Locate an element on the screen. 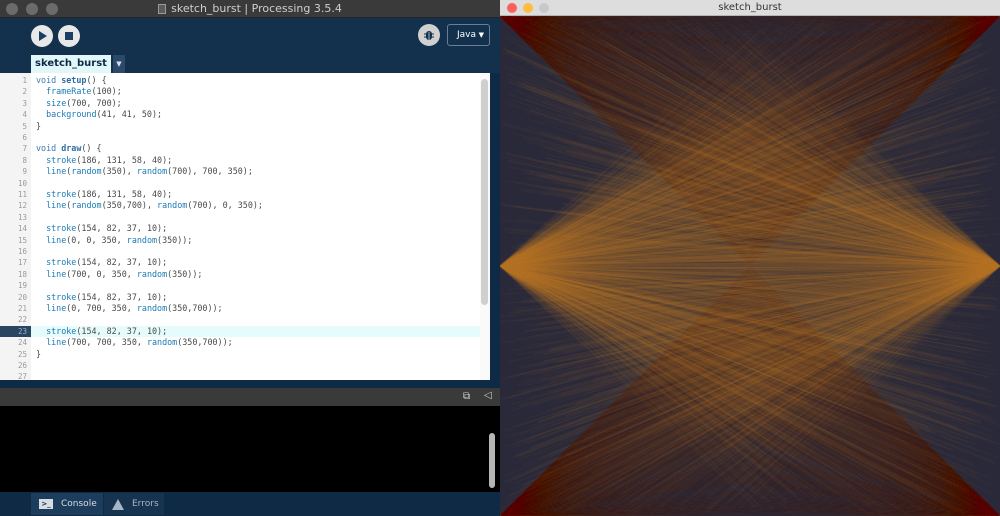 The width and height of the screenshot is (1000, 516). code-line: 14 stroke(154, 82, 37, 10); is located at coordinates (240, 228).